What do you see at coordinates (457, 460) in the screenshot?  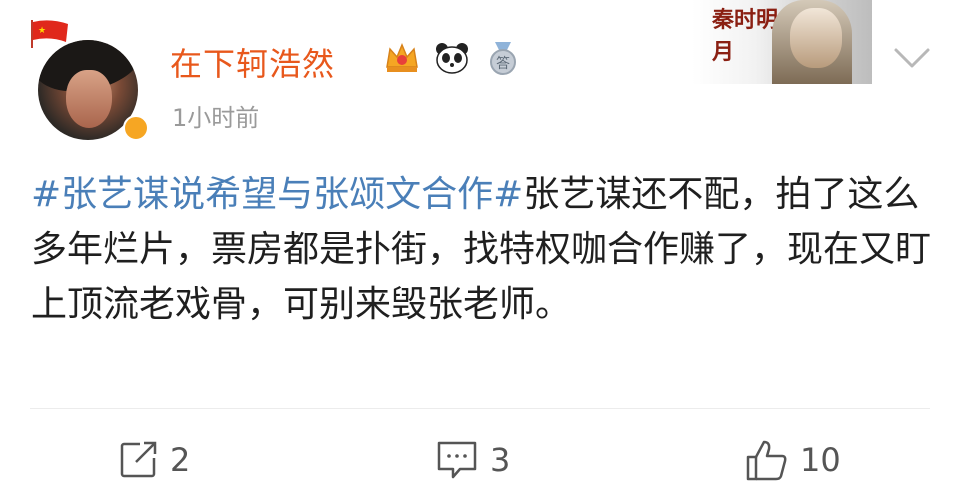 I see `comment-icon` at bounding box center [457, 460].